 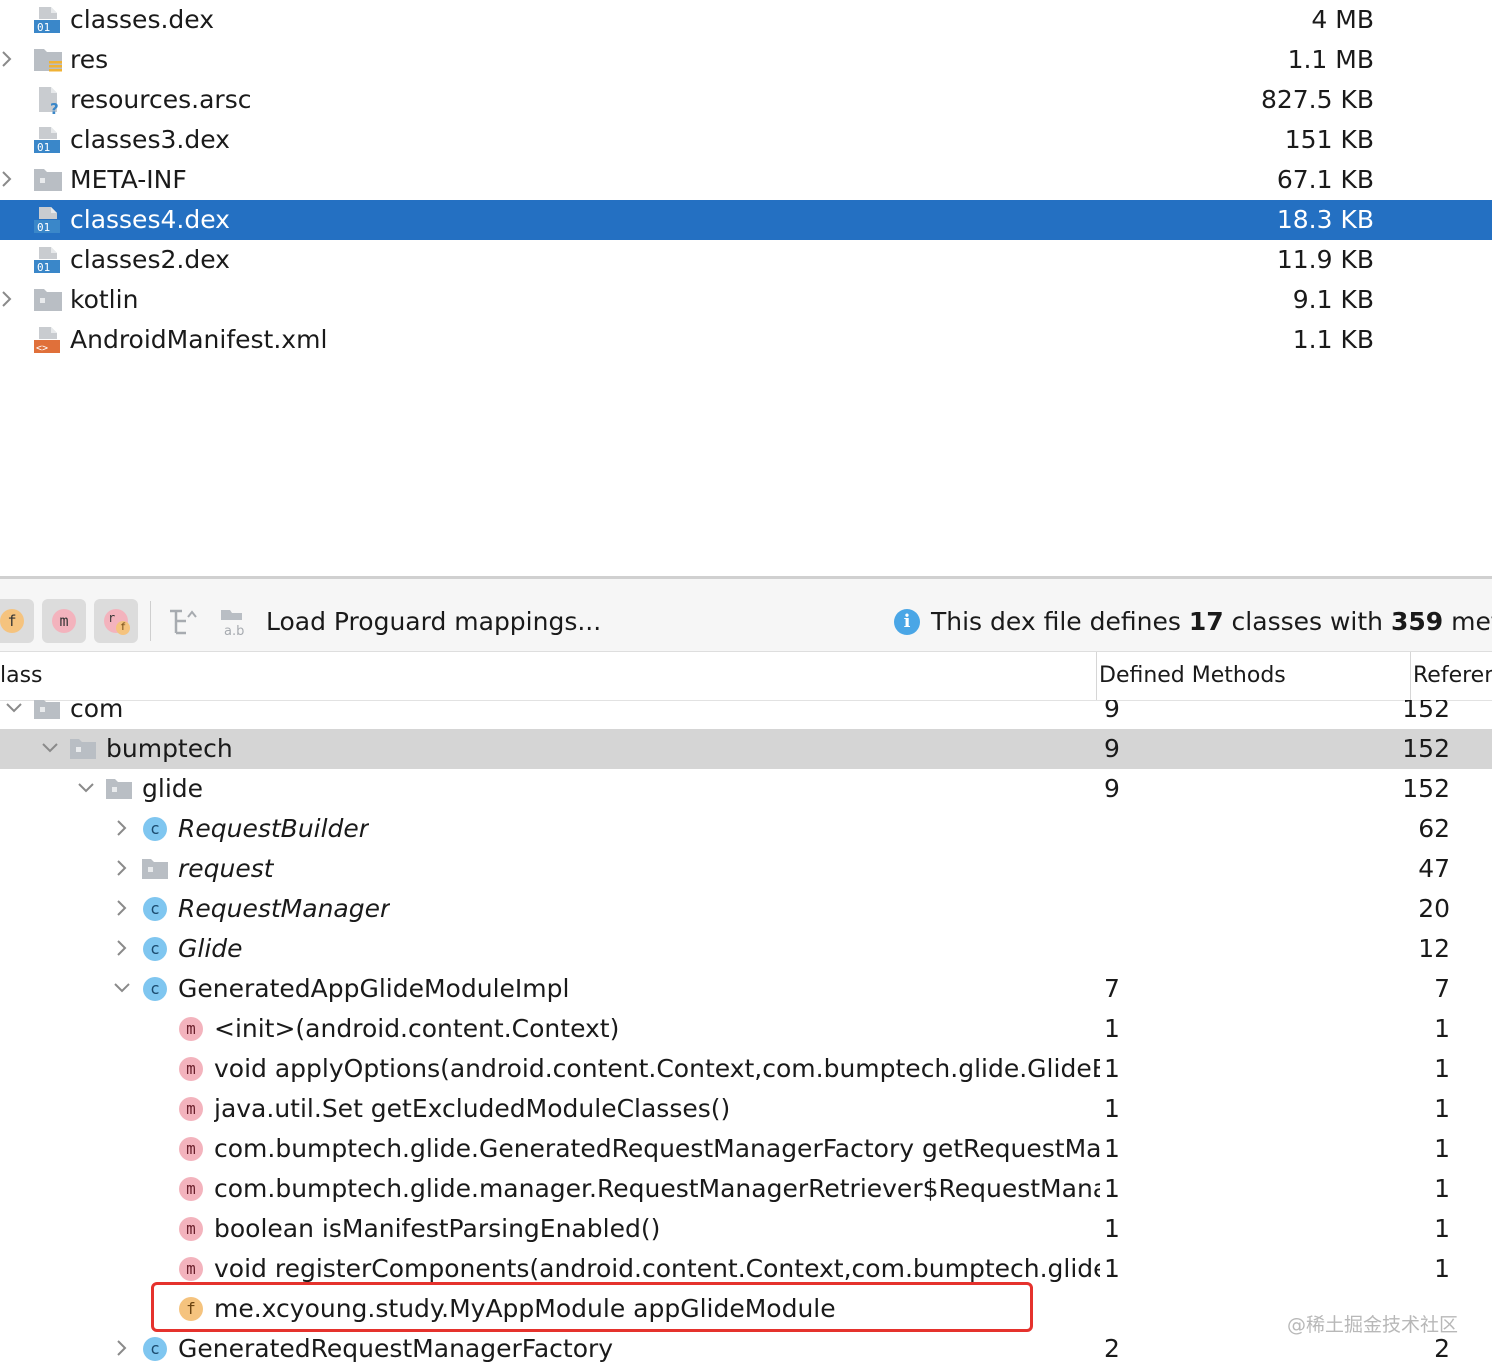 I want to click on file-row-meta-inf: META-INF 67.1 KB, so click(x=746, y=180).